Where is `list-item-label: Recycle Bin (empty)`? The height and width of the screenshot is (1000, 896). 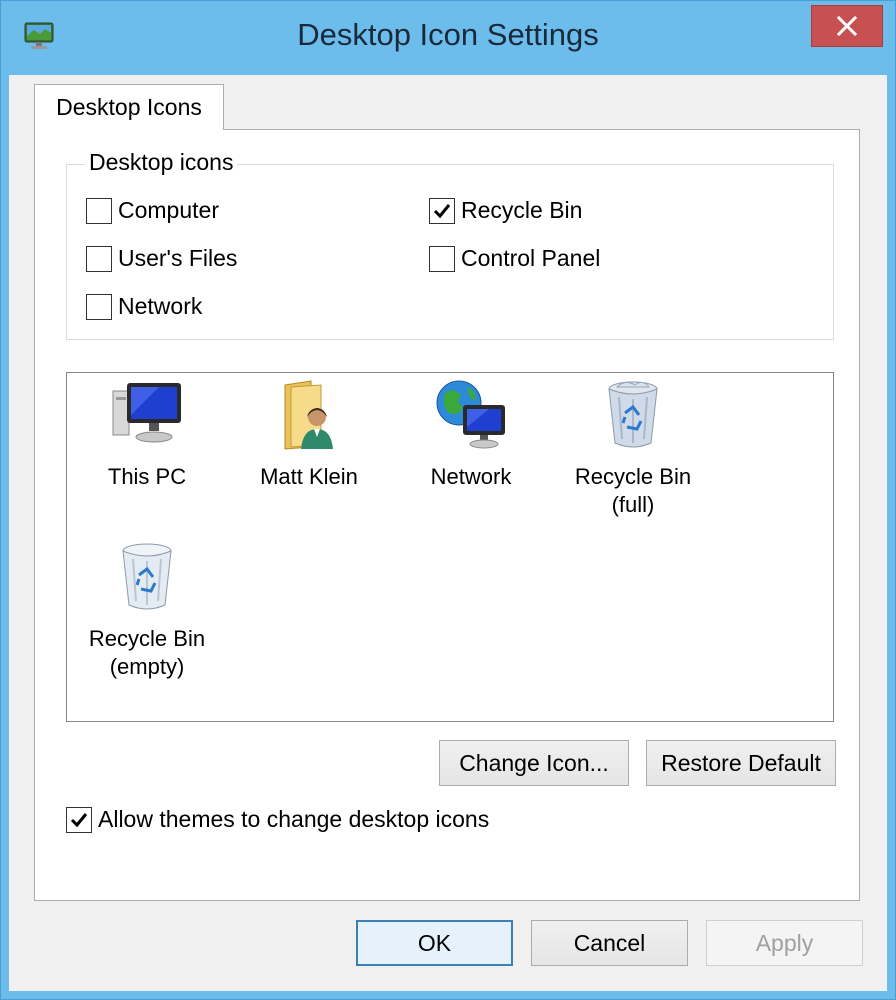
list-item-label: Recycle Bin (empty) is located at coordinates (147, 652).